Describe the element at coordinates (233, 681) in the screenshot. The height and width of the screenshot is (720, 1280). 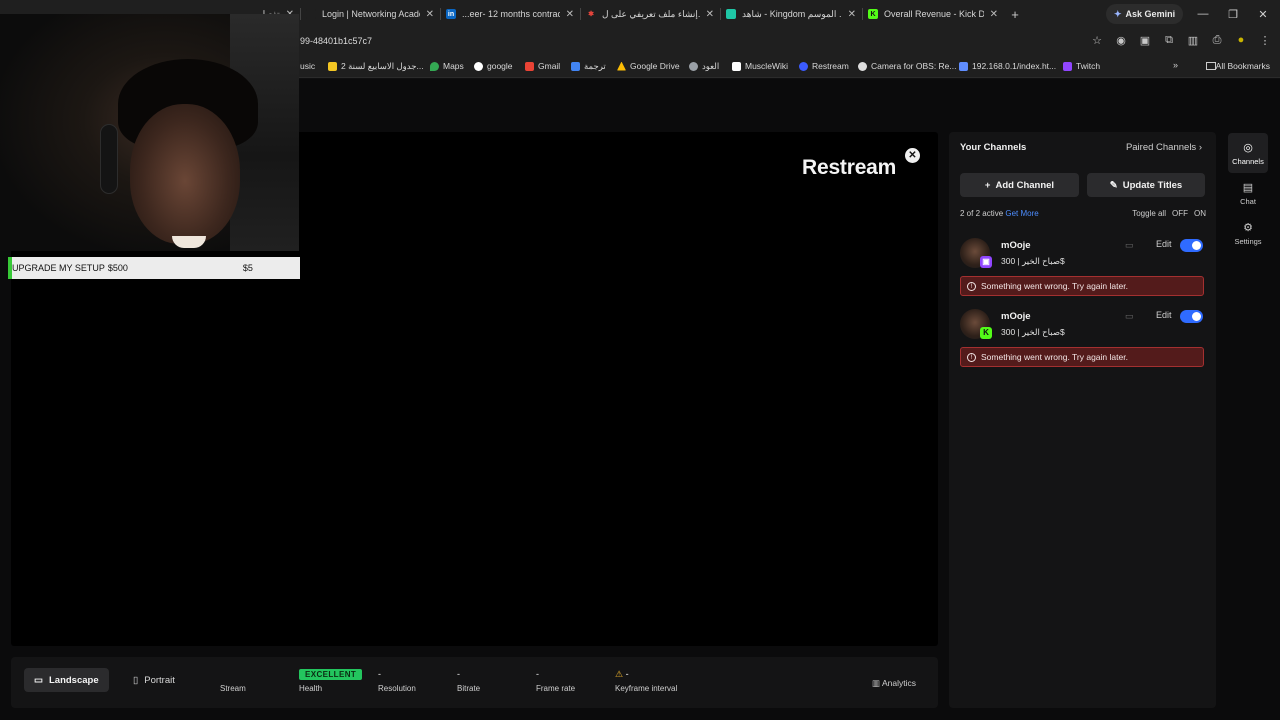
I see `stat-stream: Stream` at that location.